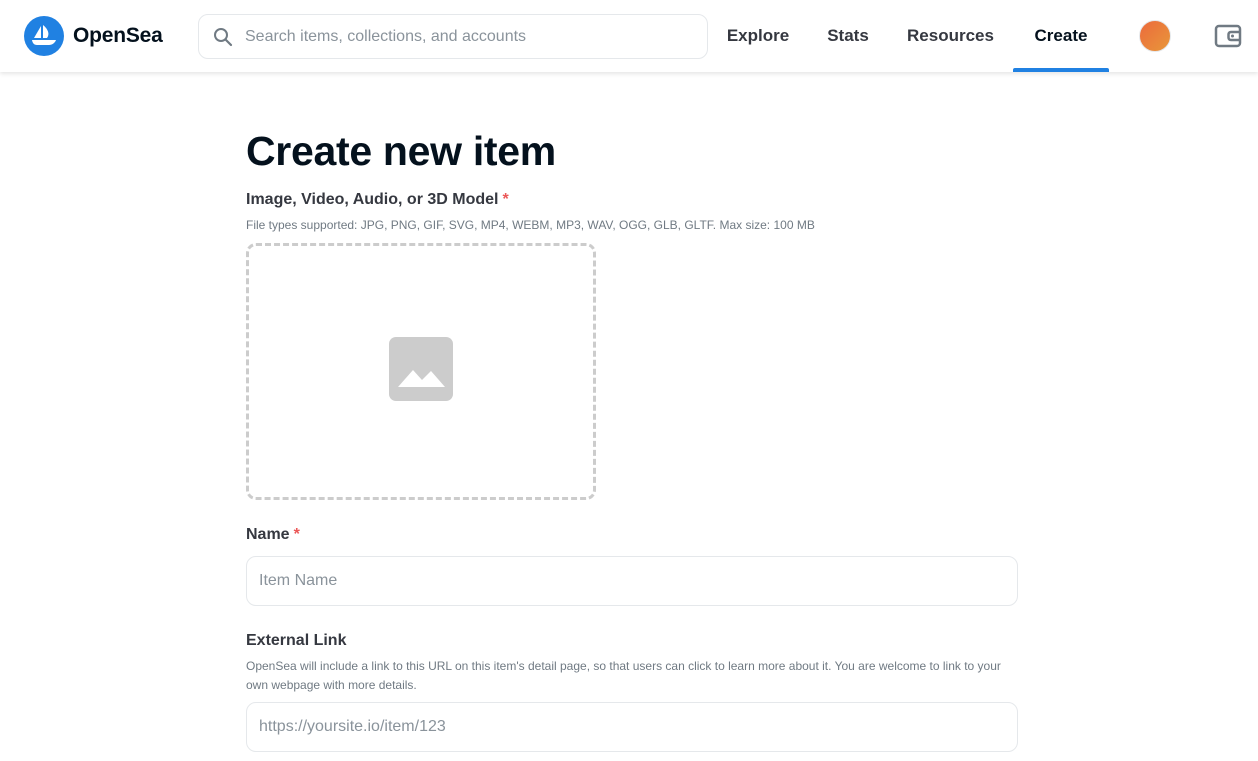  I want to click on nav-stats: Stats, so click(848, 36).